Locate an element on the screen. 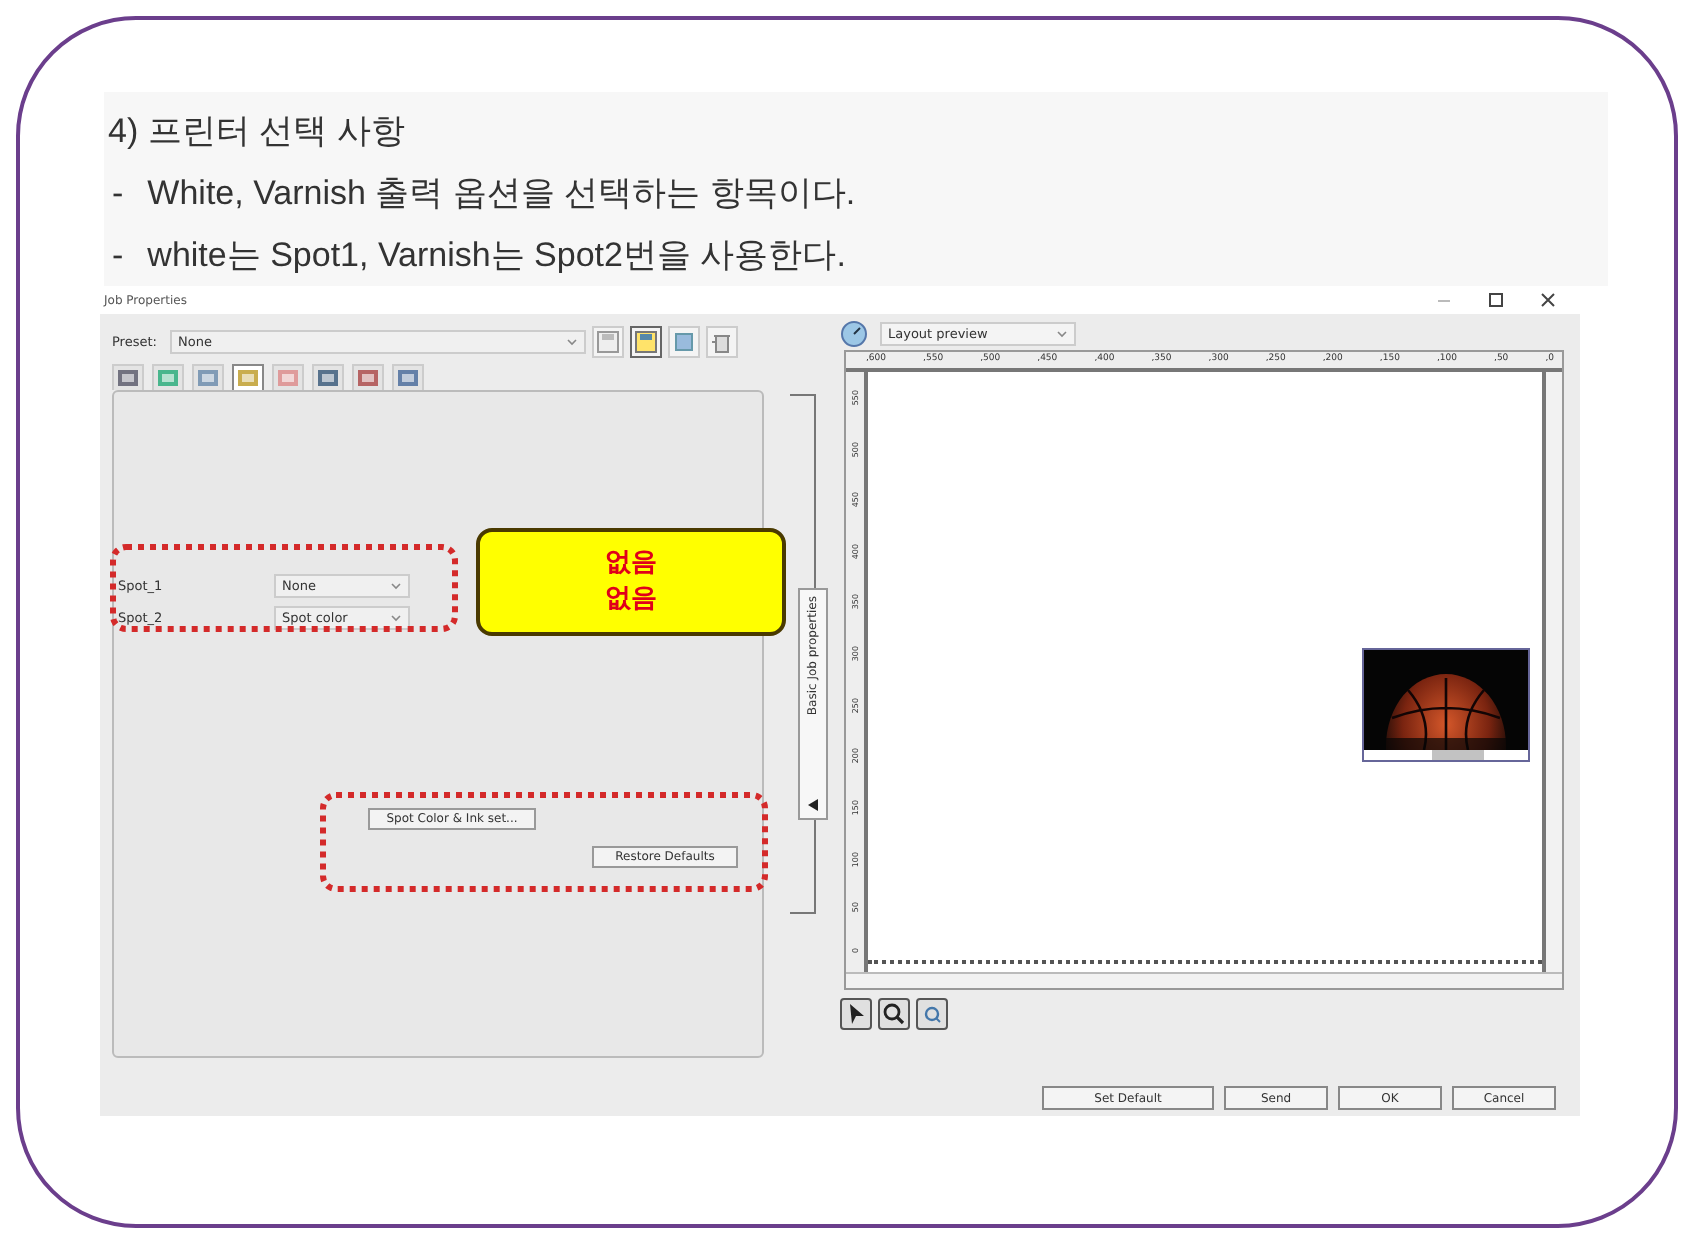  zoom-icon is located at coordinates (894, 1014).